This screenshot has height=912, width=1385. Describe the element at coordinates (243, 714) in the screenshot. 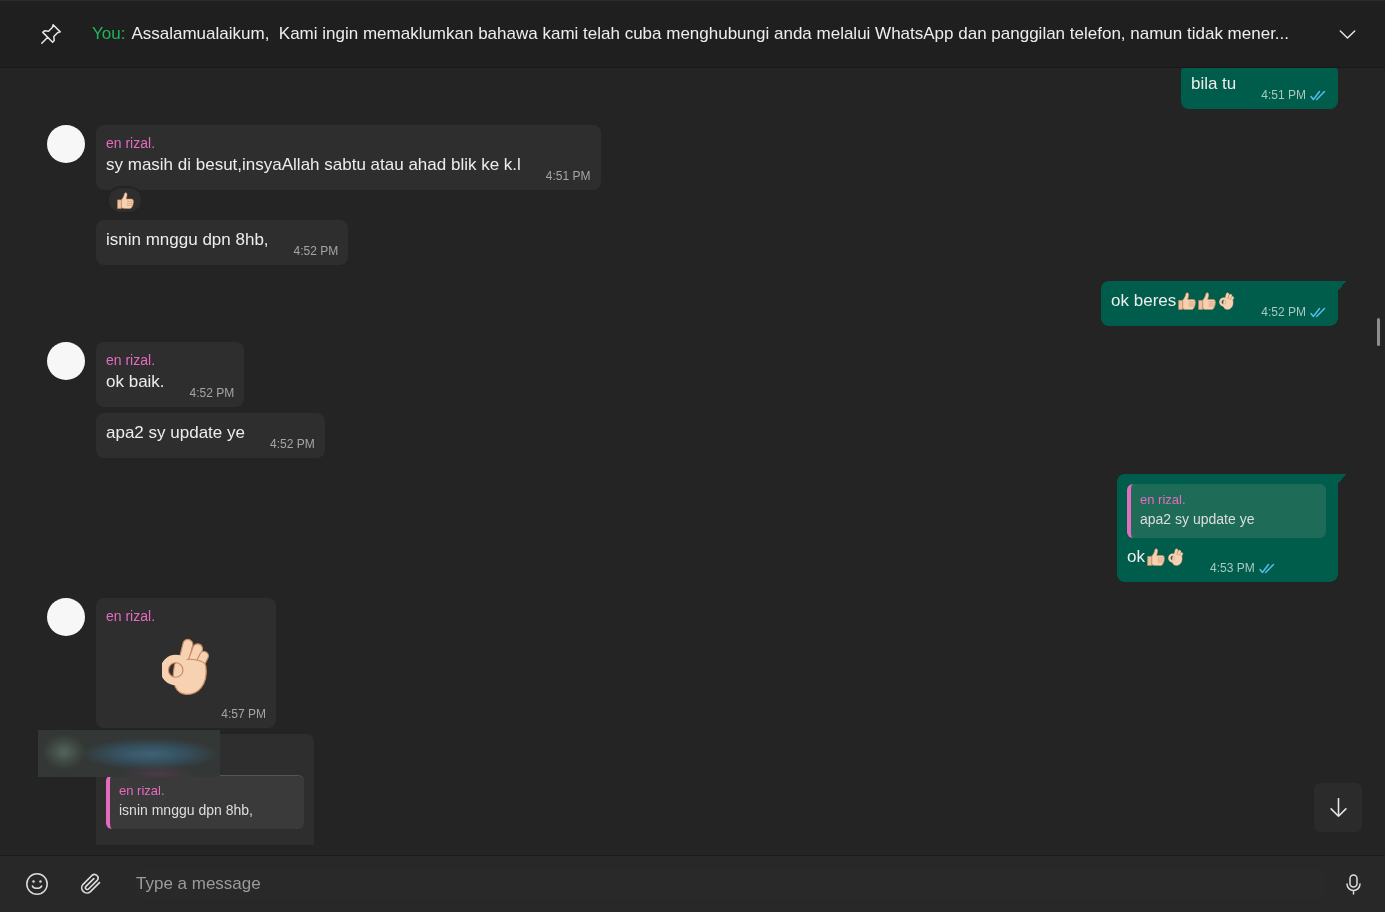

I see `message-time: 4:57 PM` at that location.